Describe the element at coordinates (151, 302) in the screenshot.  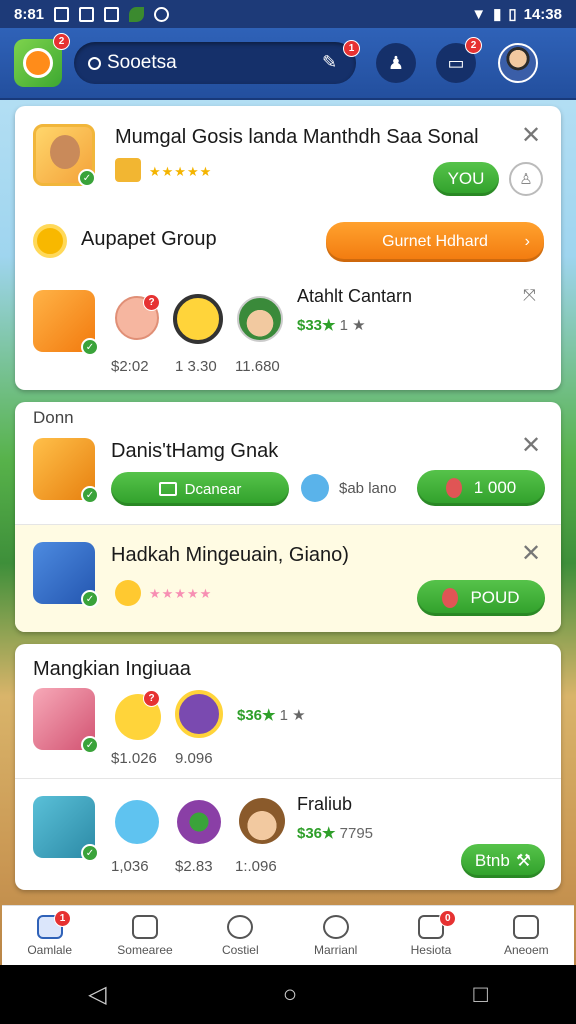
I see `character-badge: ?` at that location.